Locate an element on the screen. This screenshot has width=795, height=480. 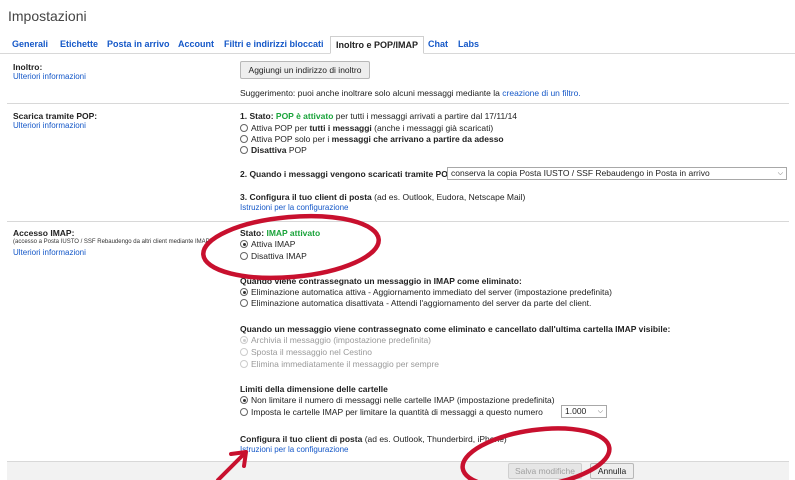
imap-auto-expunge-on-radio is located at coordinates (244, 292).